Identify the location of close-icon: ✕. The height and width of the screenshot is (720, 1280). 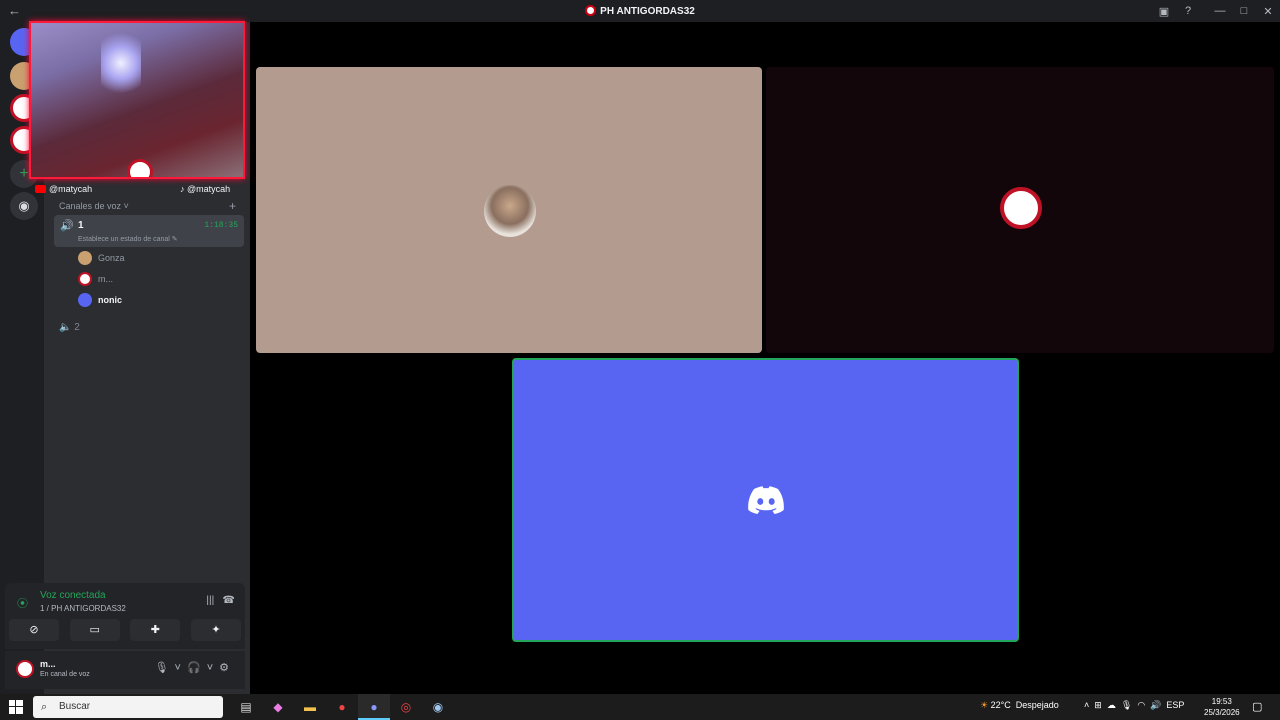
(1268, 11).